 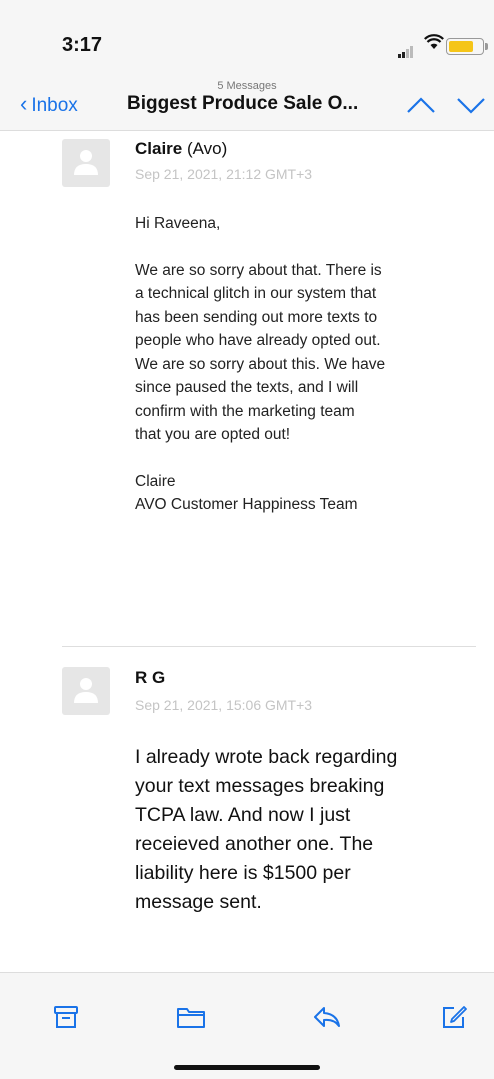 What do you see at coordinates (247, 1067) in the screenshot?
I see `home-indicator` at bounding box center [247, 1067].